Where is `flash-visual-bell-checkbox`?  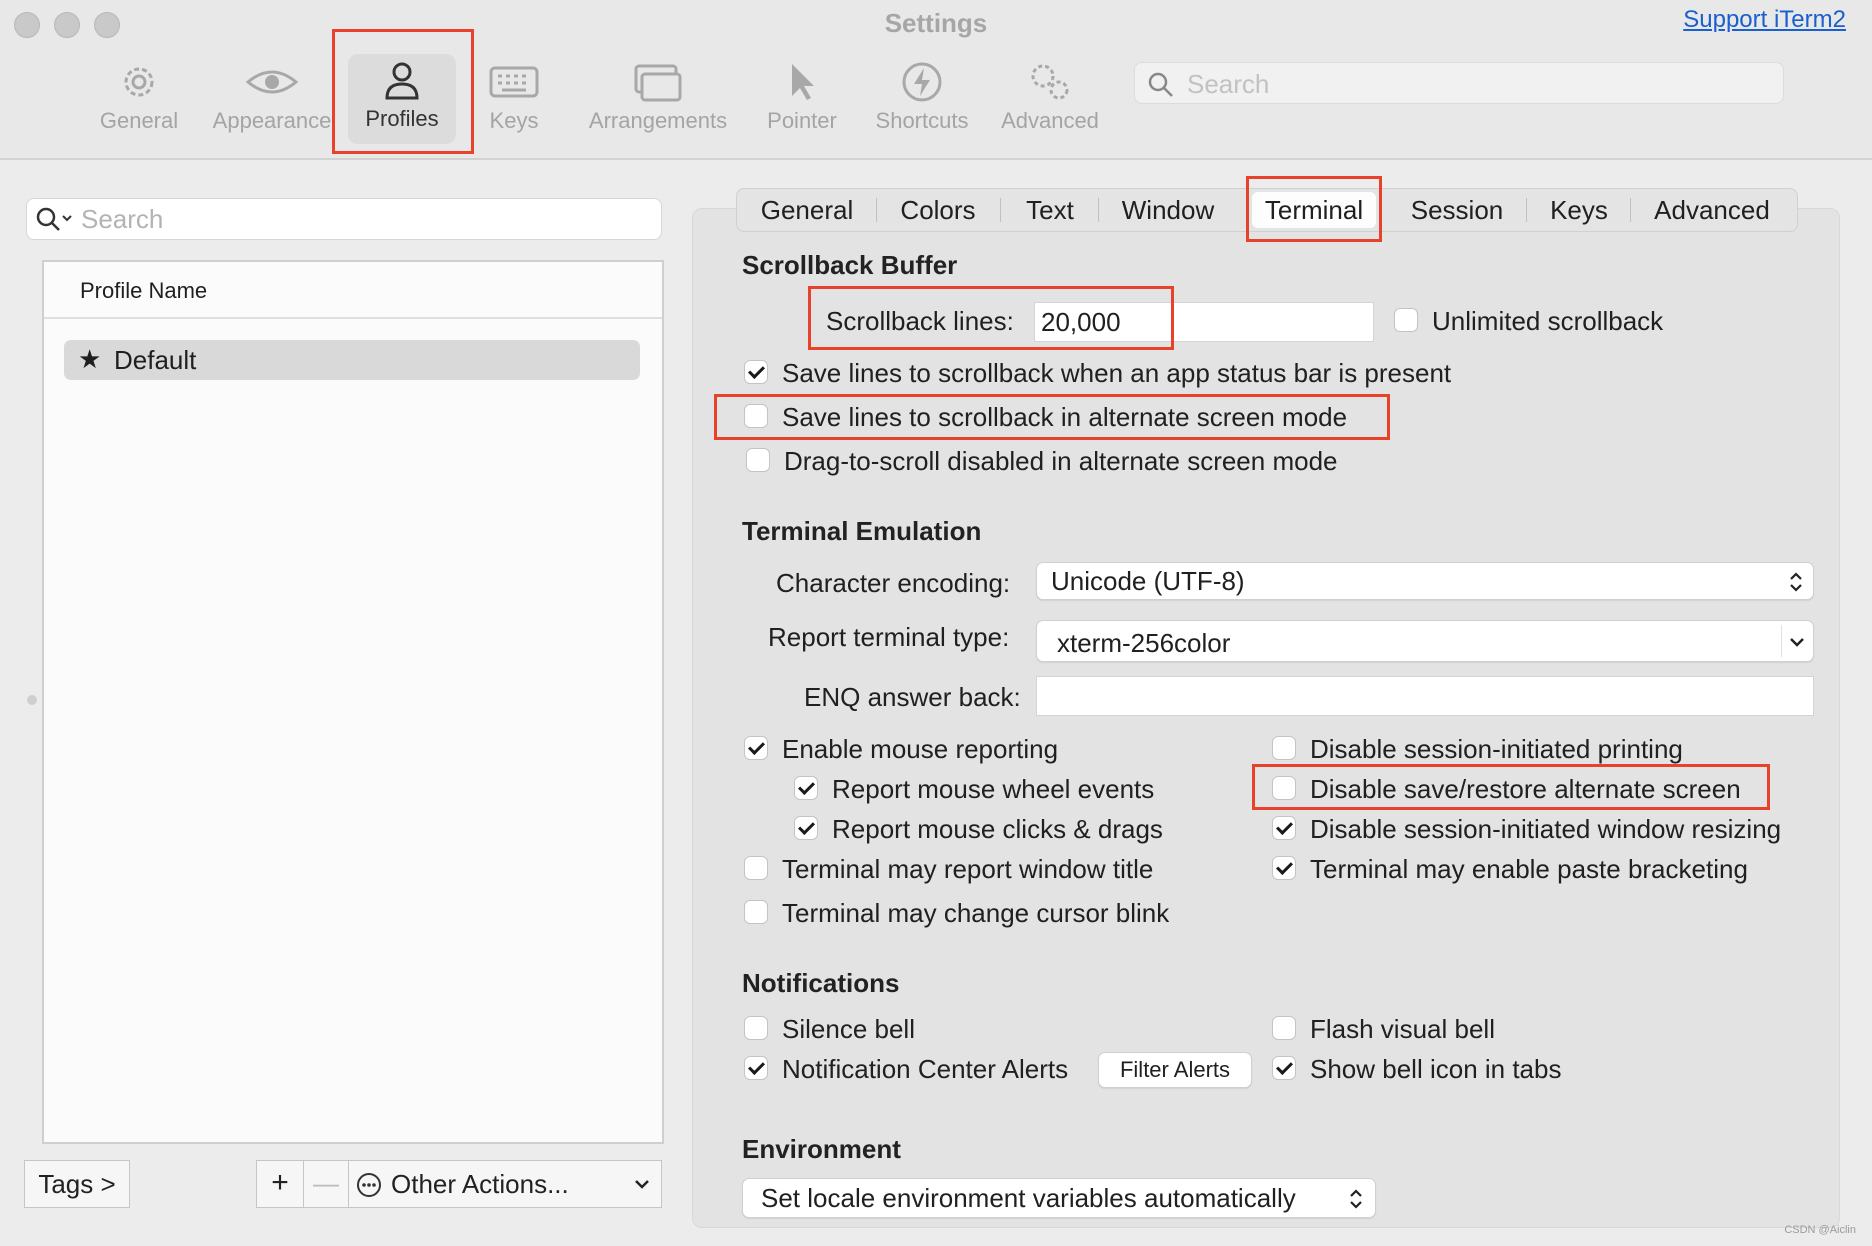
flash-visual-bell-checkbox is located at coordinates (1284, 1028).